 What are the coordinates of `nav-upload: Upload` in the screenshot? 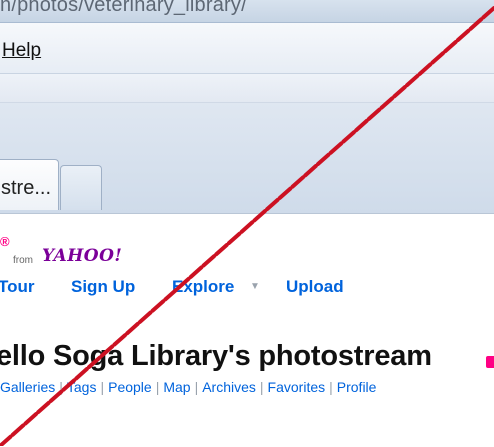 It's located at (315, 287).